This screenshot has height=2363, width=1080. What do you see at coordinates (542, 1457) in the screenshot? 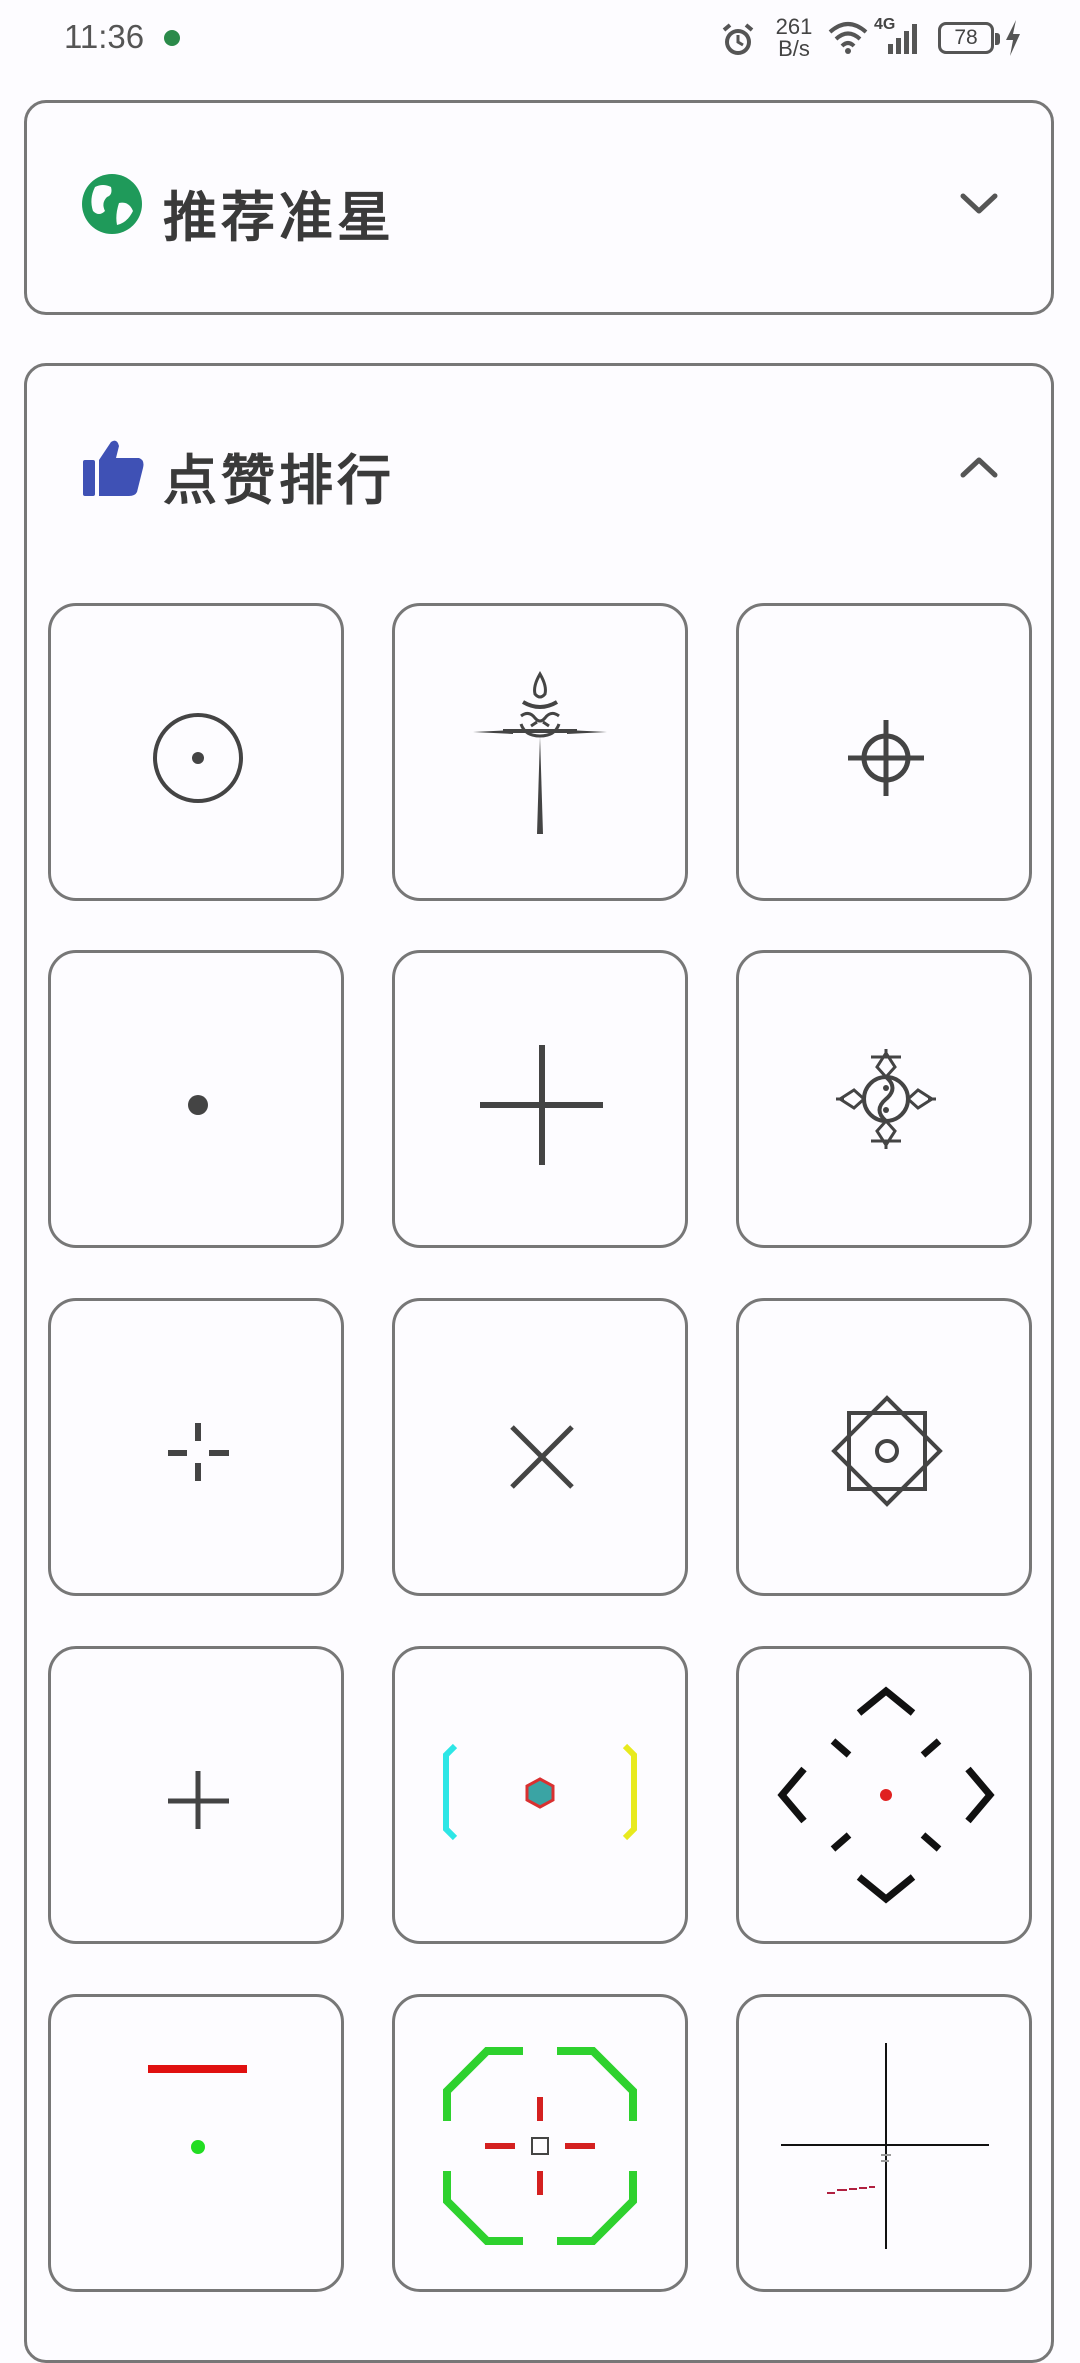
I see `x-crosshair-icon` at bounding box center [542, 1457].